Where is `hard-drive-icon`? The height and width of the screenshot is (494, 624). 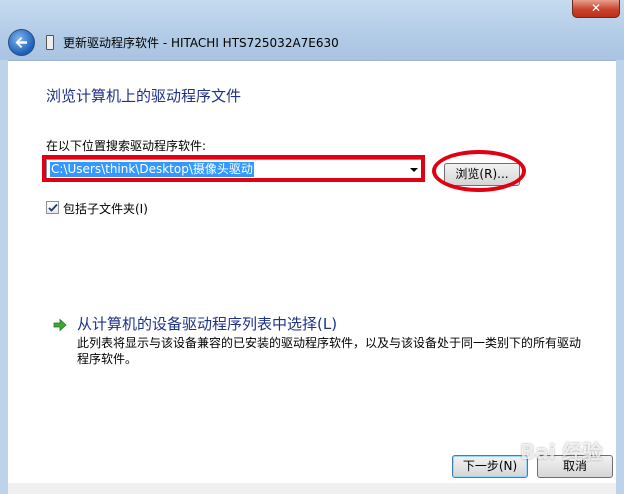
hard-drive-icon is located at coordinates (50, 42).